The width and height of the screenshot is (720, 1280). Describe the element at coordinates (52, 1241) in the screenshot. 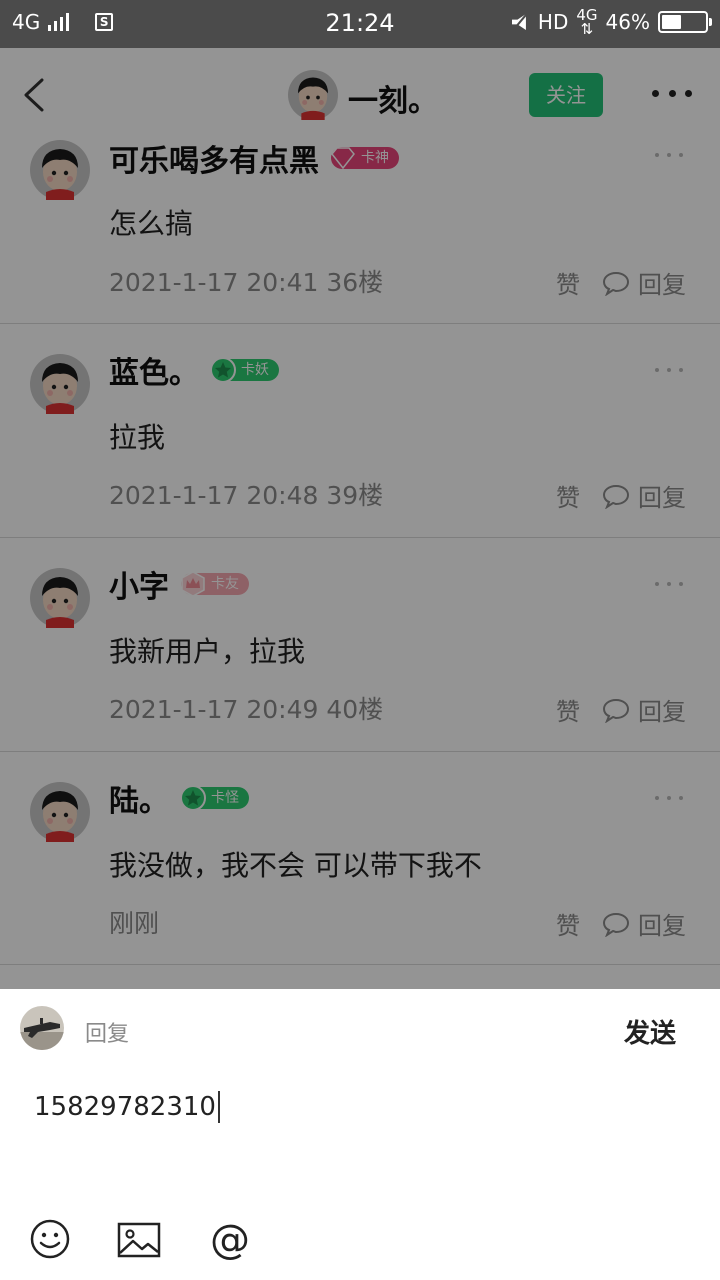

I see `smiley-icon` at that location.